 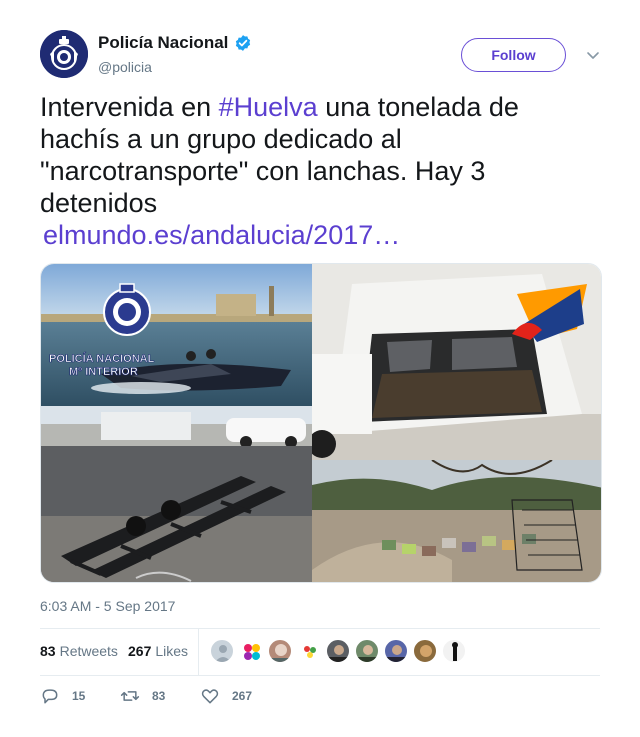 I want to click on heart-icon, so click(x=210, y=696).